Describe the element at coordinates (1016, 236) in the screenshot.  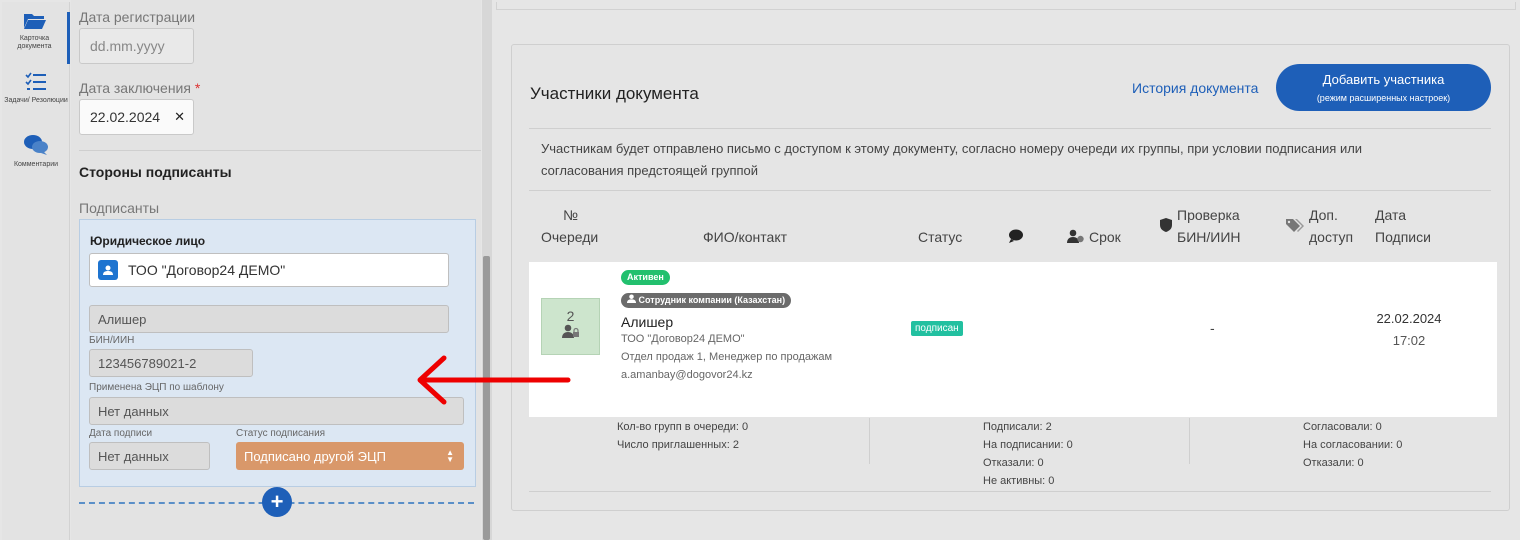
I see `comment-icon` at that location.